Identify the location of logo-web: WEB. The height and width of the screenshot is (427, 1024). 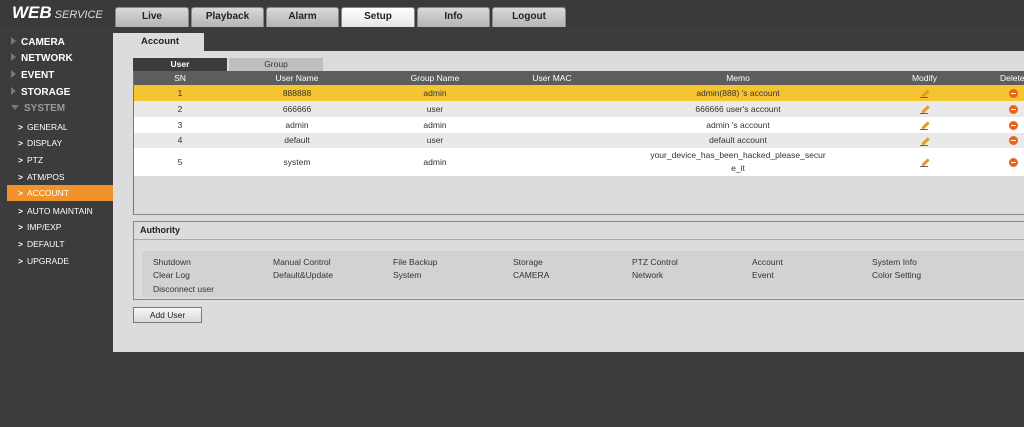
(32, 12).